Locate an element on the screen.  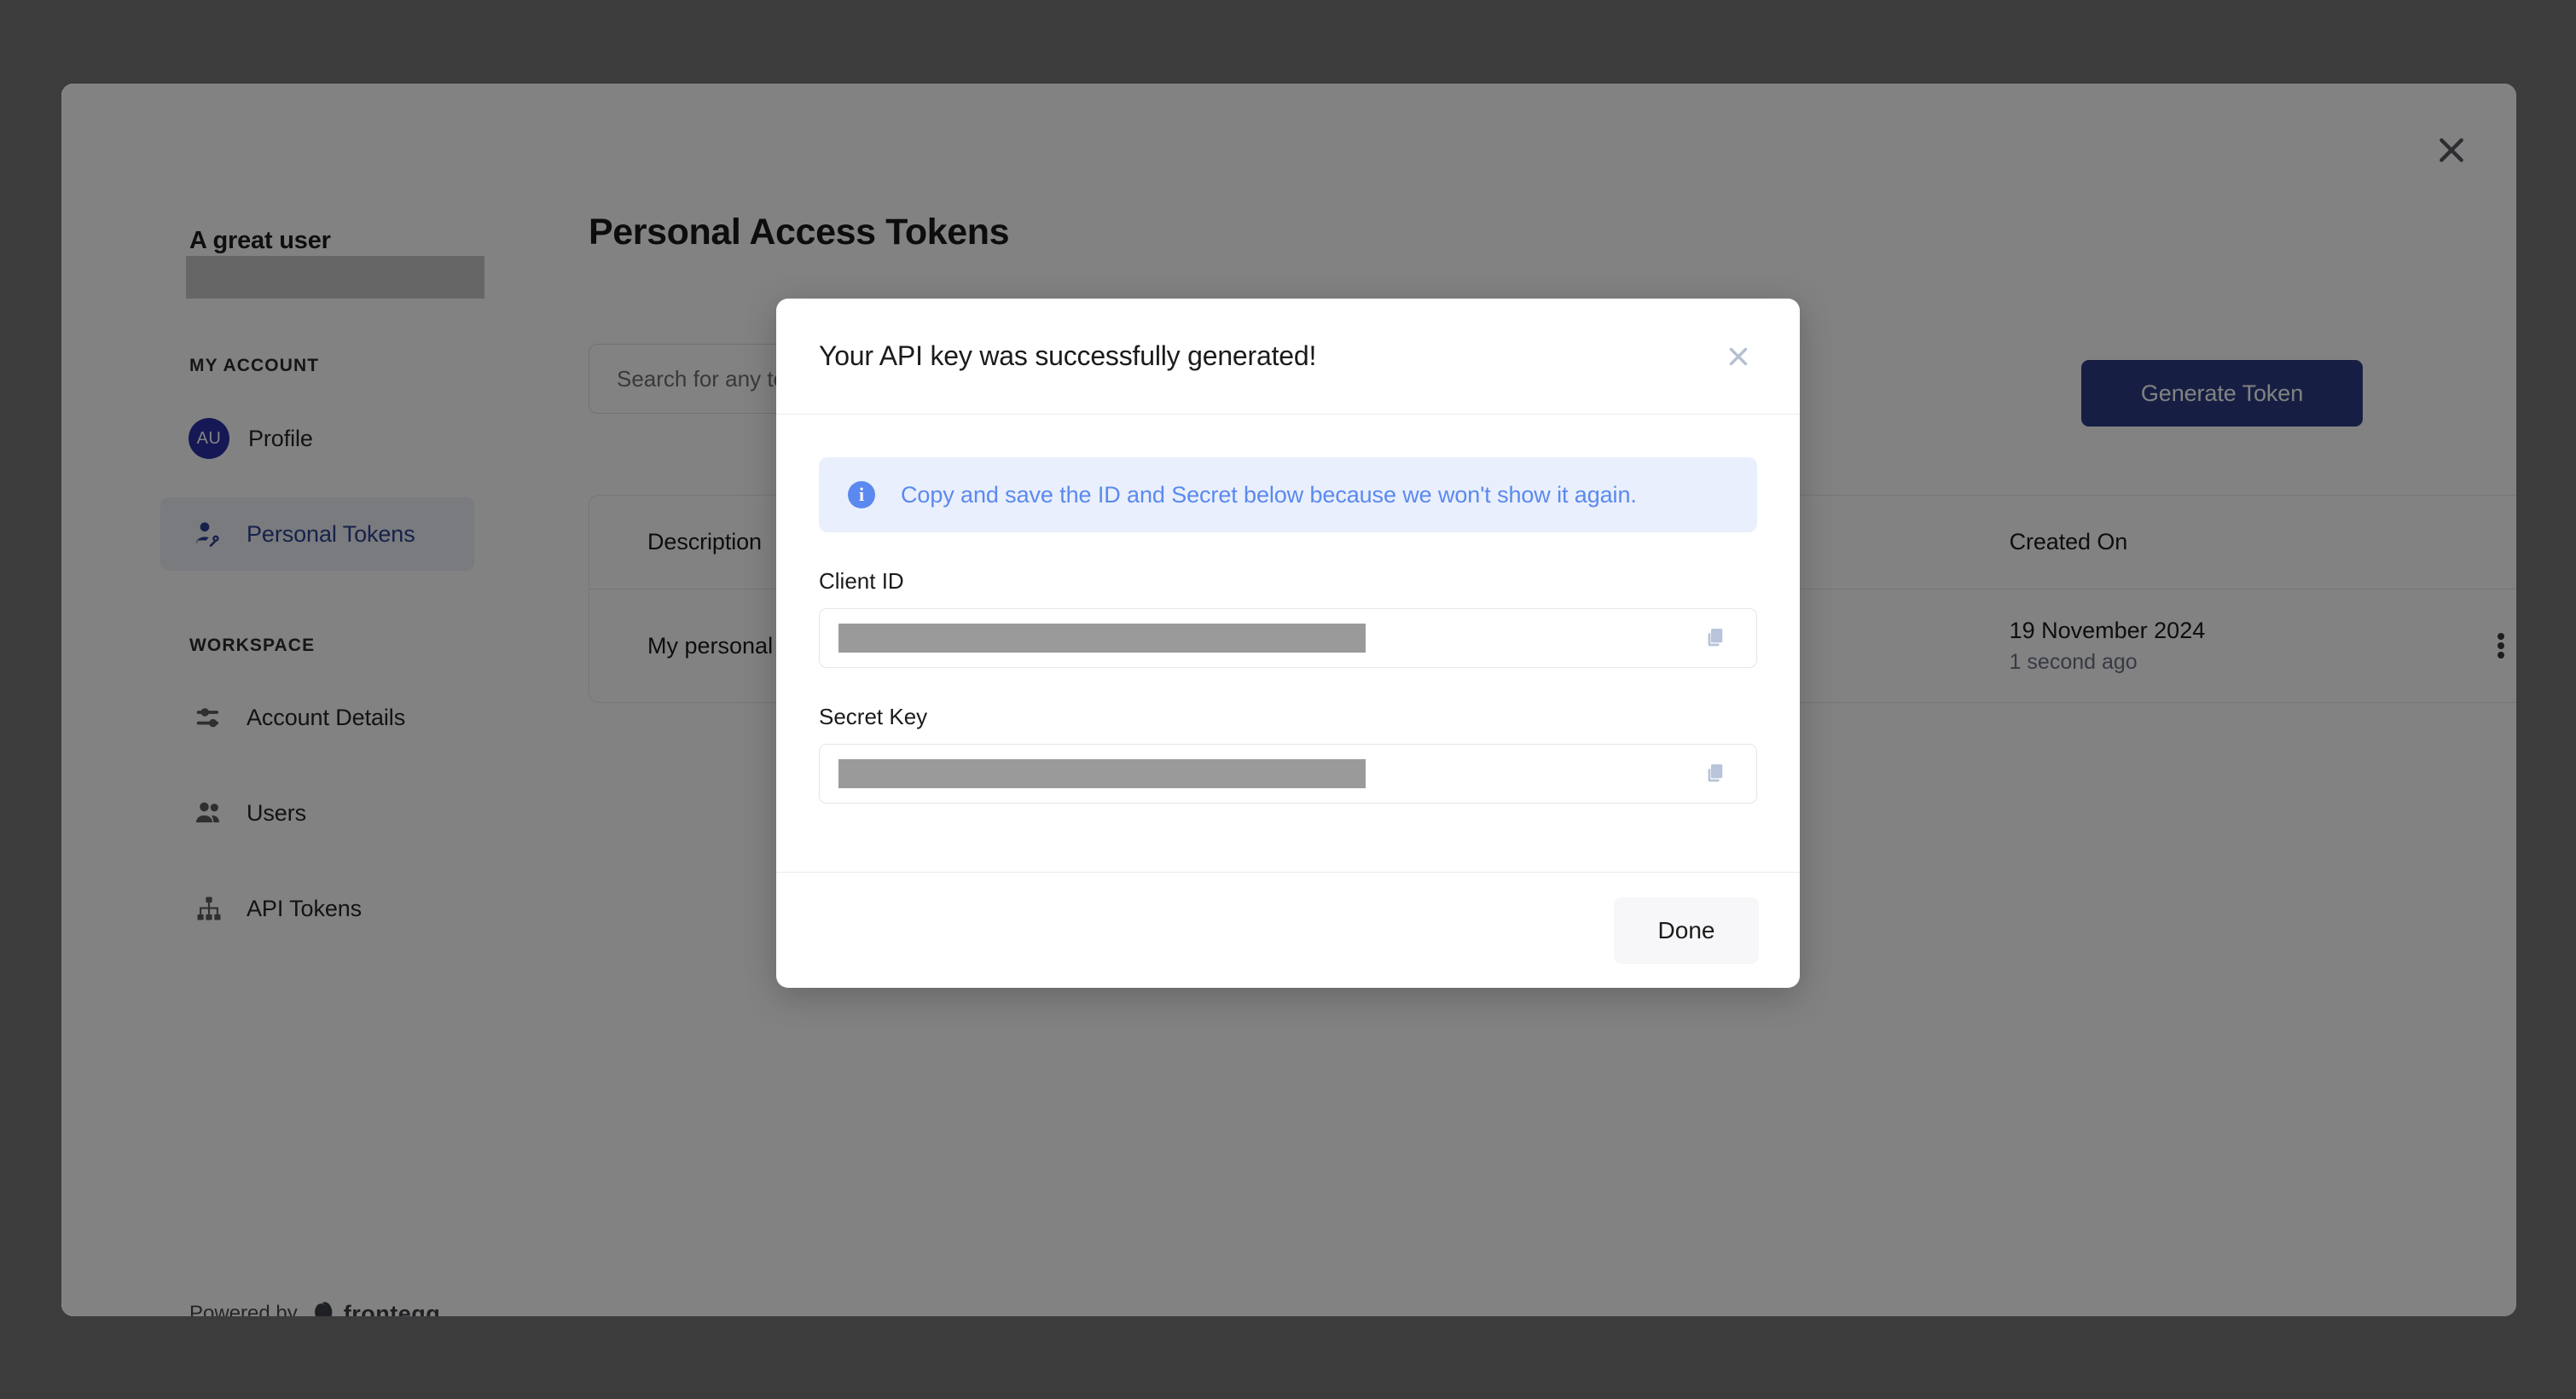
sidebar-item-account-details: Account Details is located at coordinates (317, 717).